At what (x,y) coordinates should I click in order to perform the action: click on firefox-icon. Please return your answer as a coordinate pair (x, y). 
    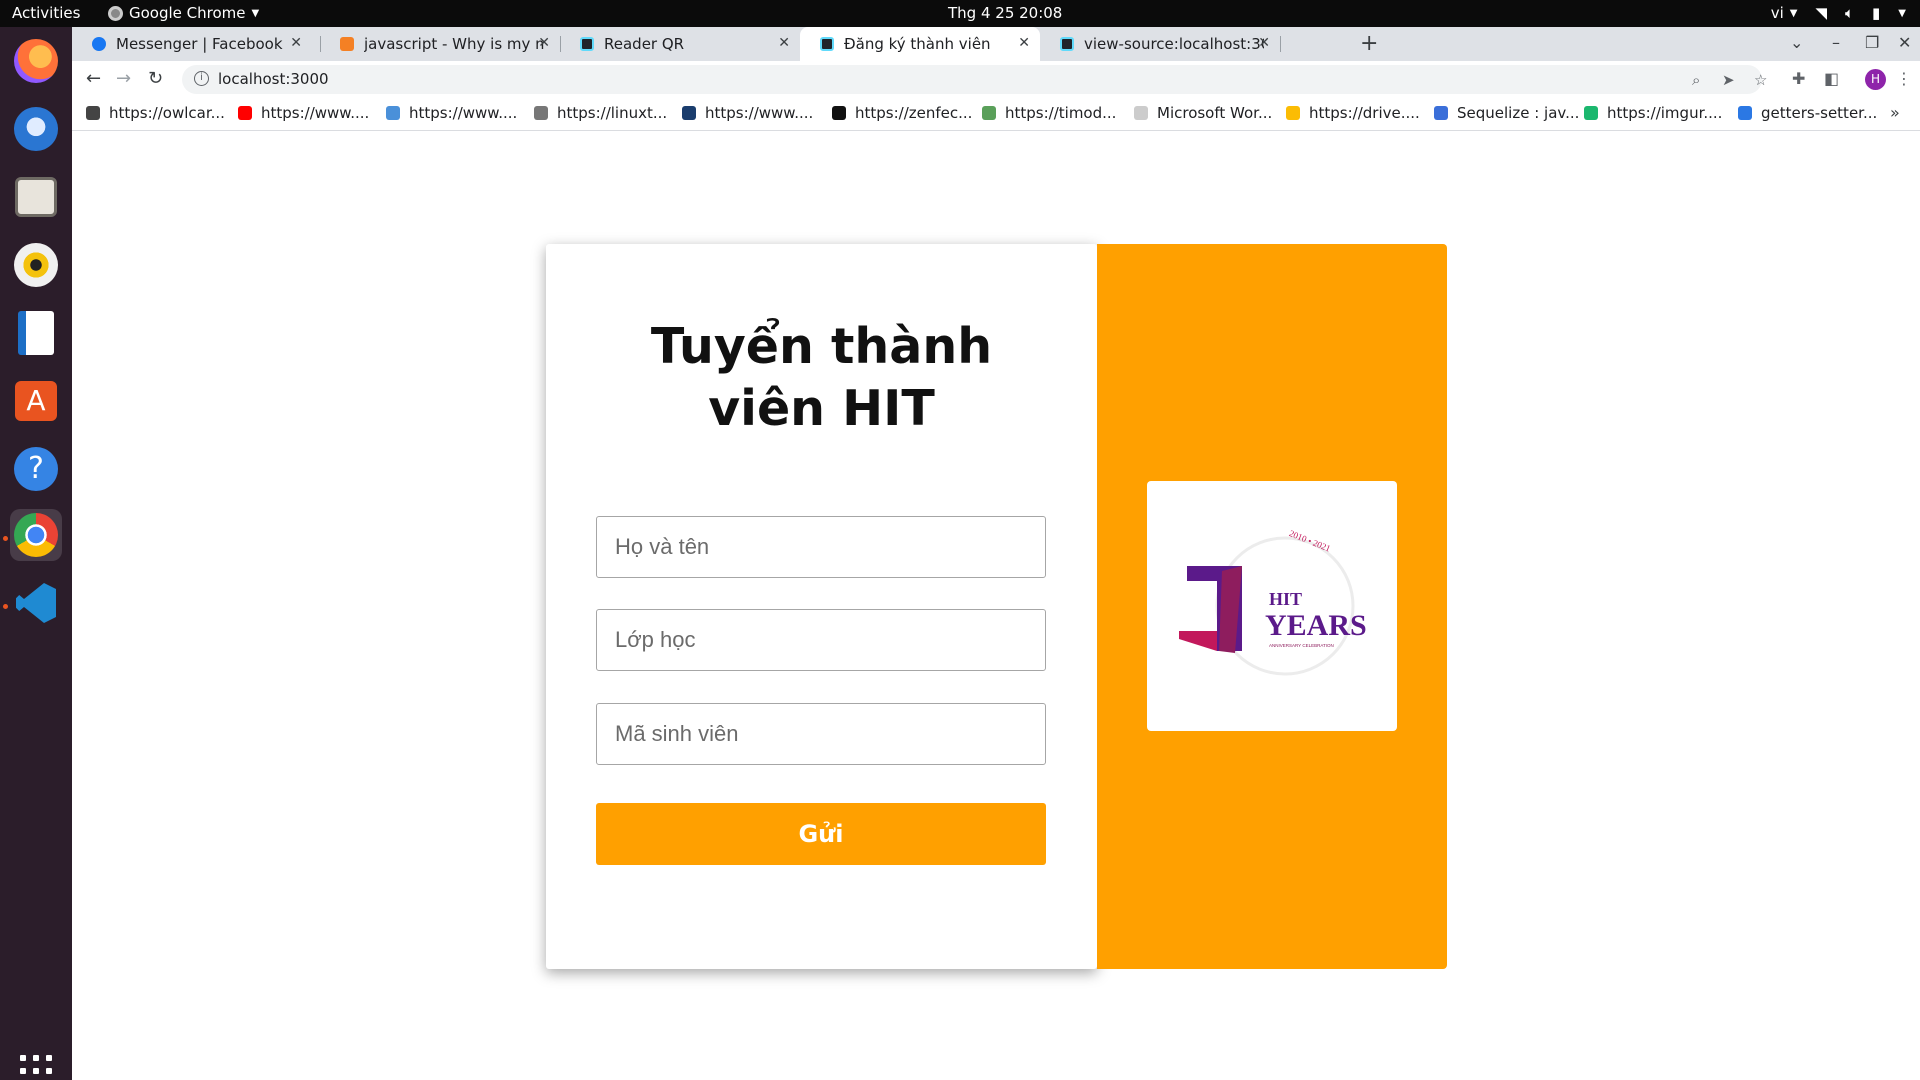
    Looking at the image, I should click on (36, 61).